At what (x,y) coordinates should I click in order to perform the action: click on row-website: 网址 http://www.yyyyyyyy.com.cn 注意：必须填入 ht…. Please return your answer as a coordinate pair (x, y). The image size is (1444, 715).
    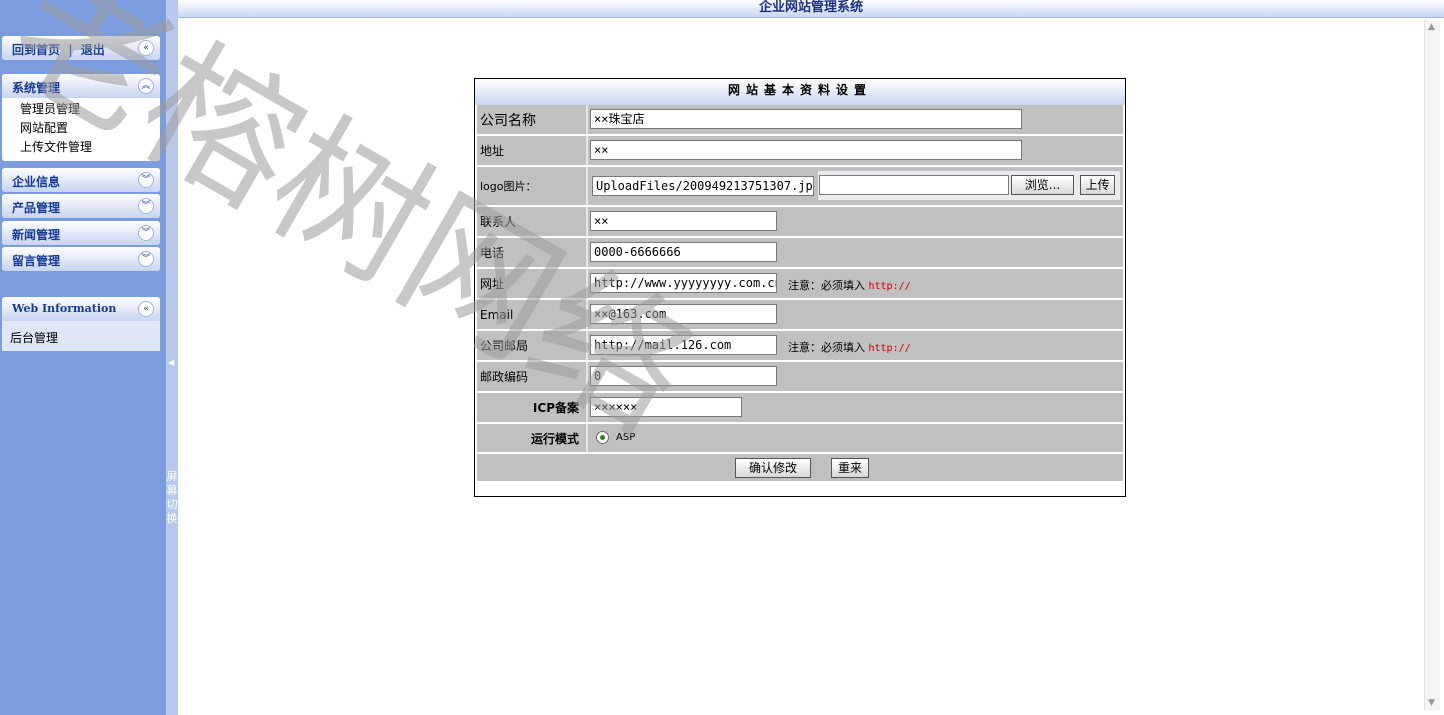
    Looking at the image, I should click on (800, 283).